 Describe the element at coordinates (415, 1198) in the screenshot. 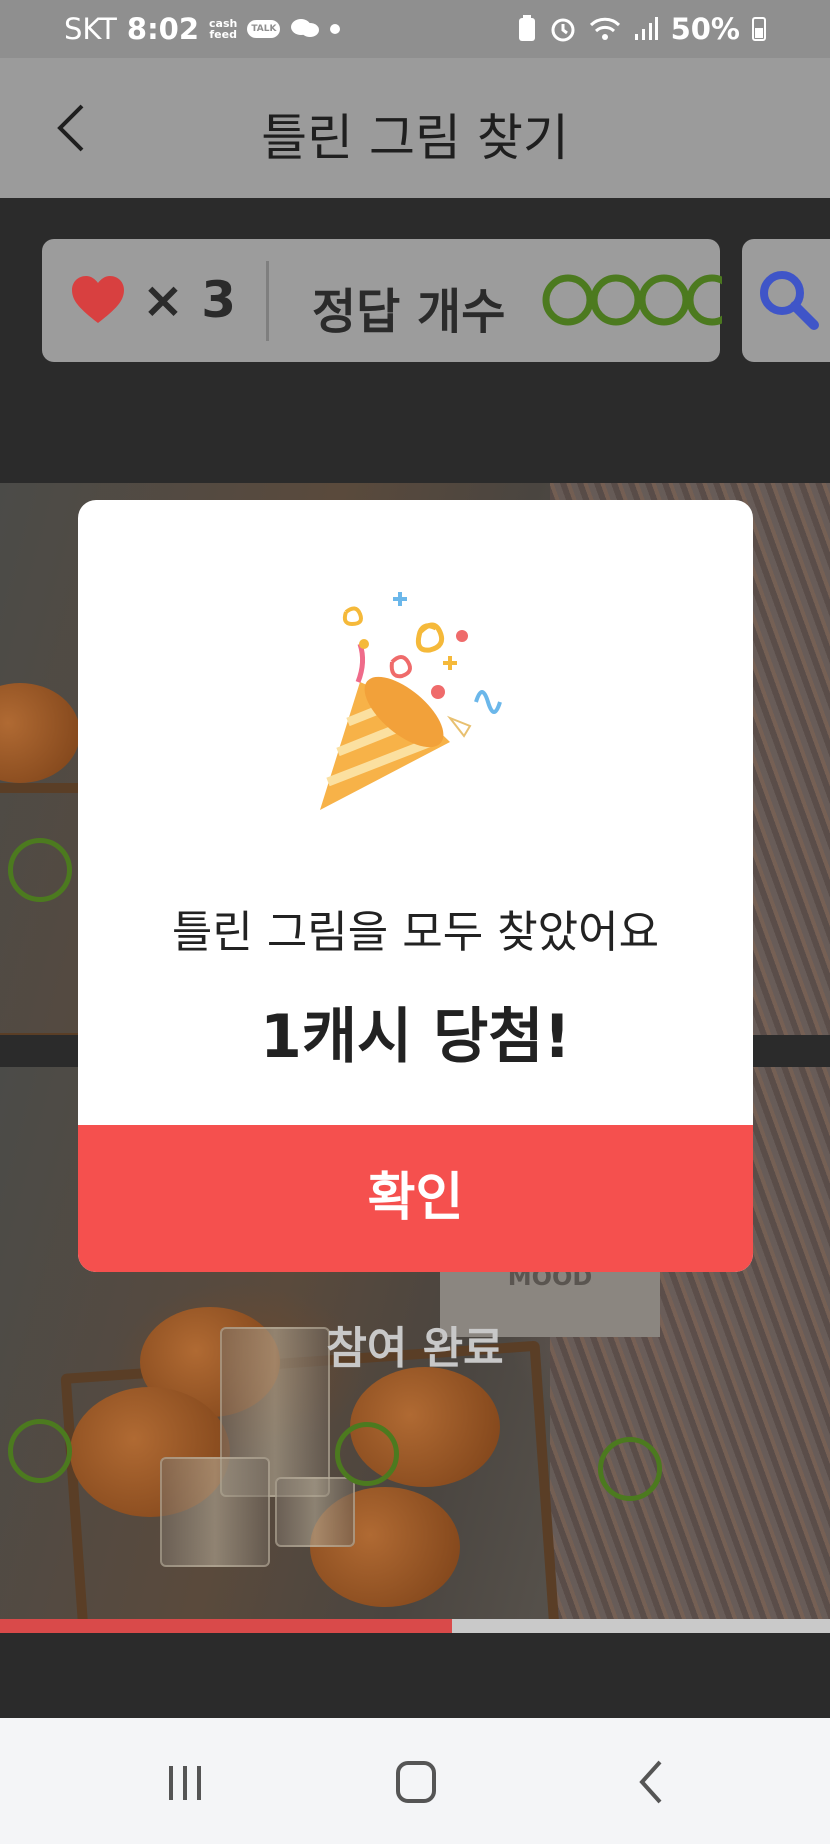

I see `confirm-button: 확인` at that location.